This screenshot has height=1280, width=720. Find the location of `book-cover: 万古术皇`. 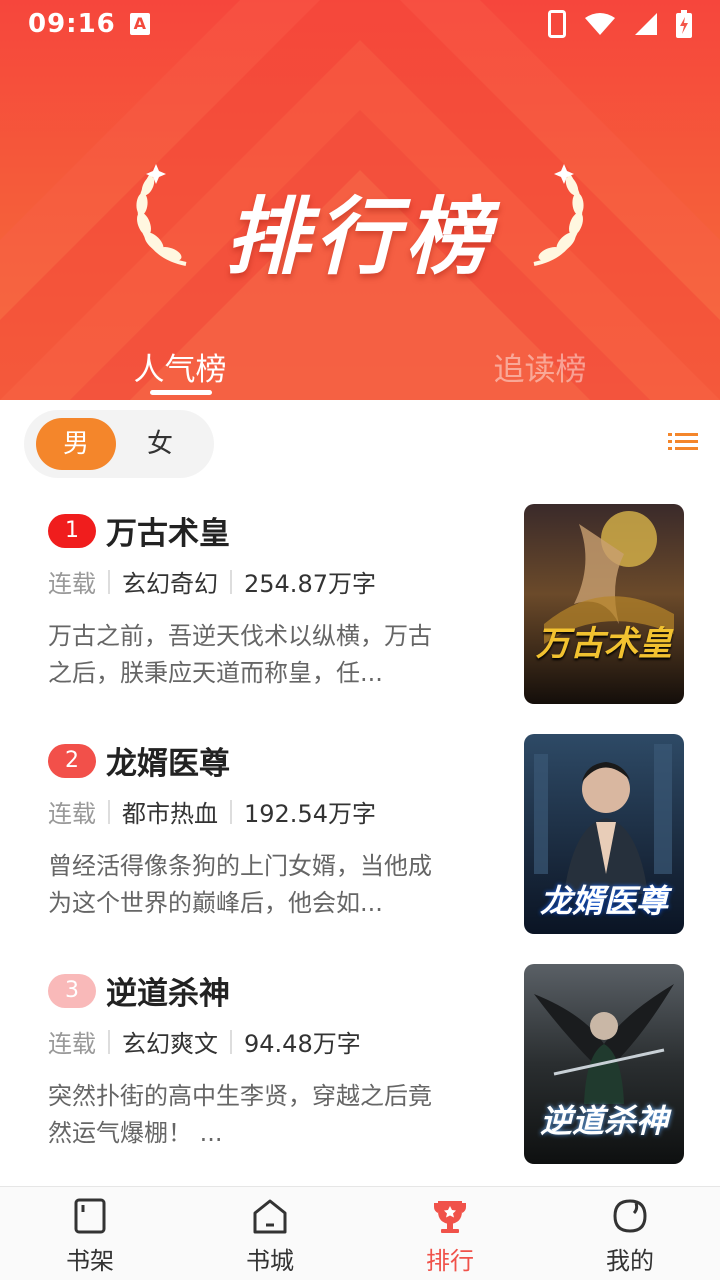

book-cover: 万古术皇 is located at coordinates (604, 604).